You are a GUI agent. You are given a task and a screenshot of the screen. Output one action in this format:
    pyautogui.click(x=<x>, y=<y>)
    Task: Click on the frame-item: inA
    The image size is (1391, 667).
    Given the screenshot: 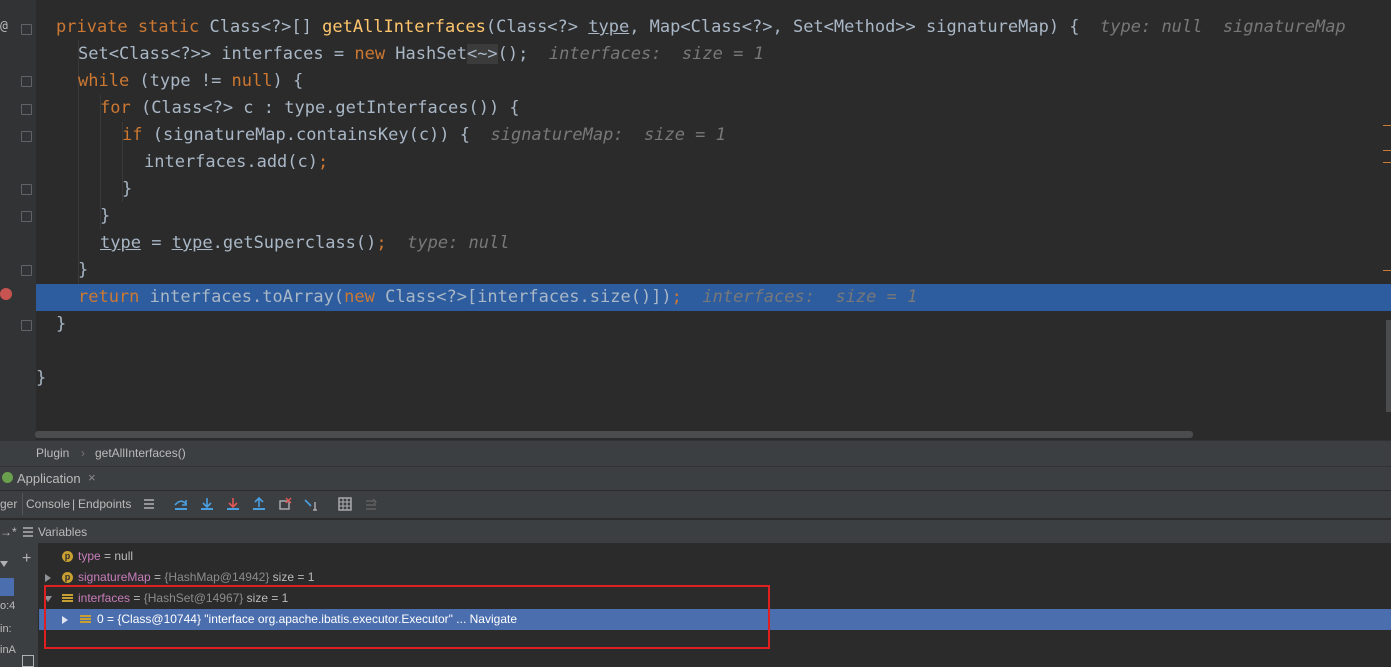 What is the action you would take?
    pyautogui.click(x=8, y=650)
    